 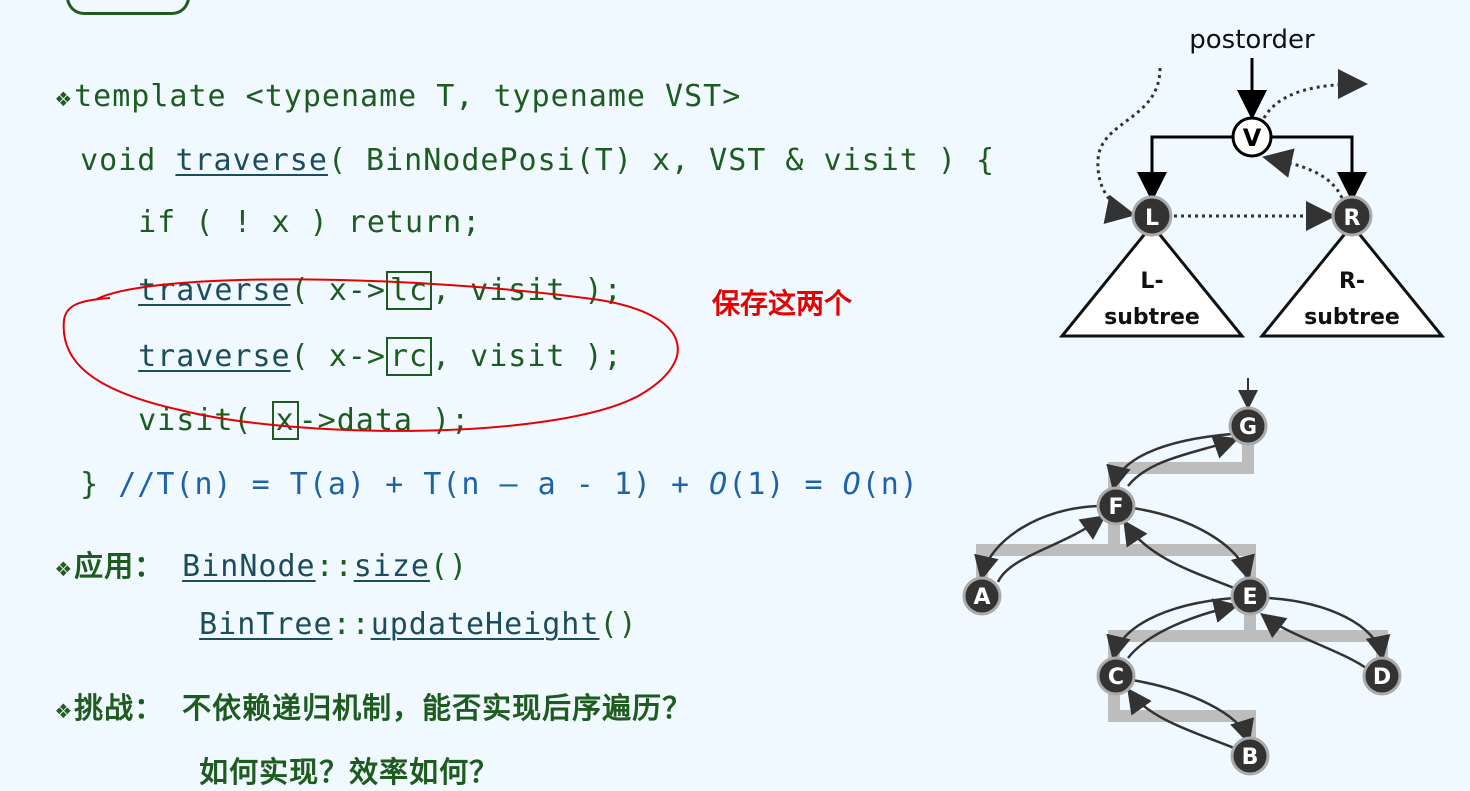 I want to click on big-o-1: O, so click(x=719, y=484).